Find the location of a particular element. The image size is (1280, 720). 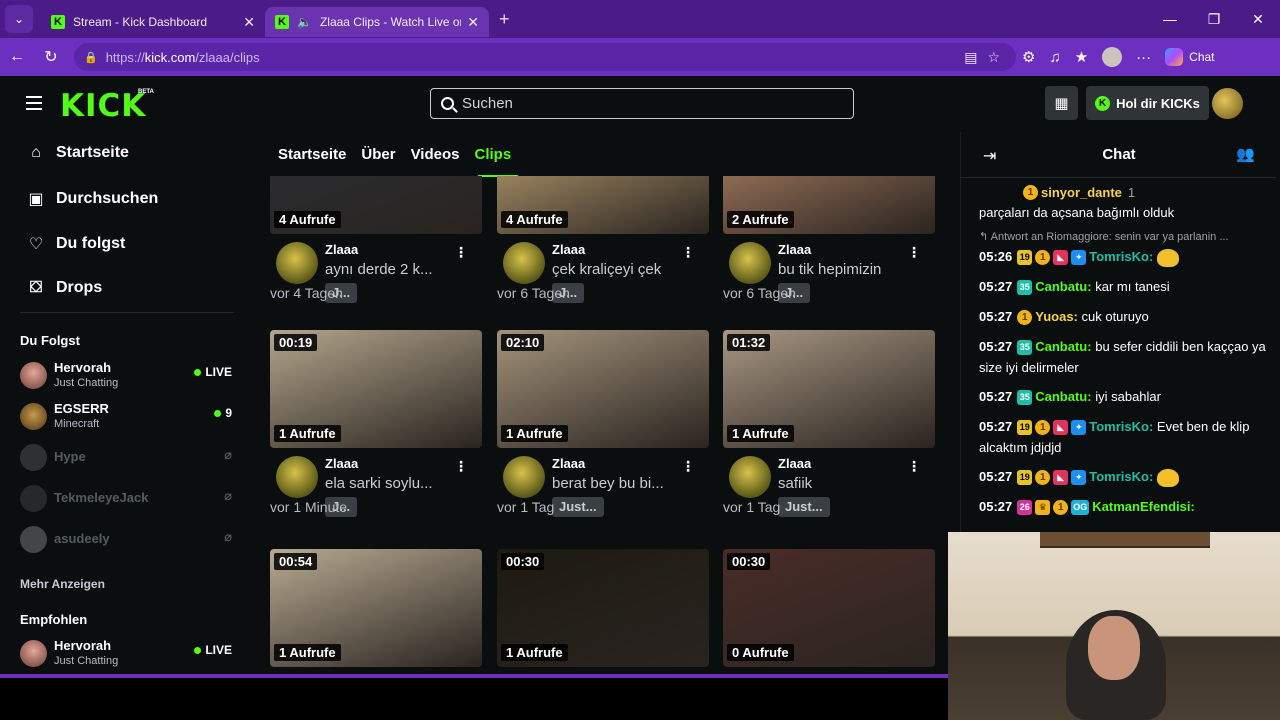

minimize-icon: — is located at coordinates (1170, 19).